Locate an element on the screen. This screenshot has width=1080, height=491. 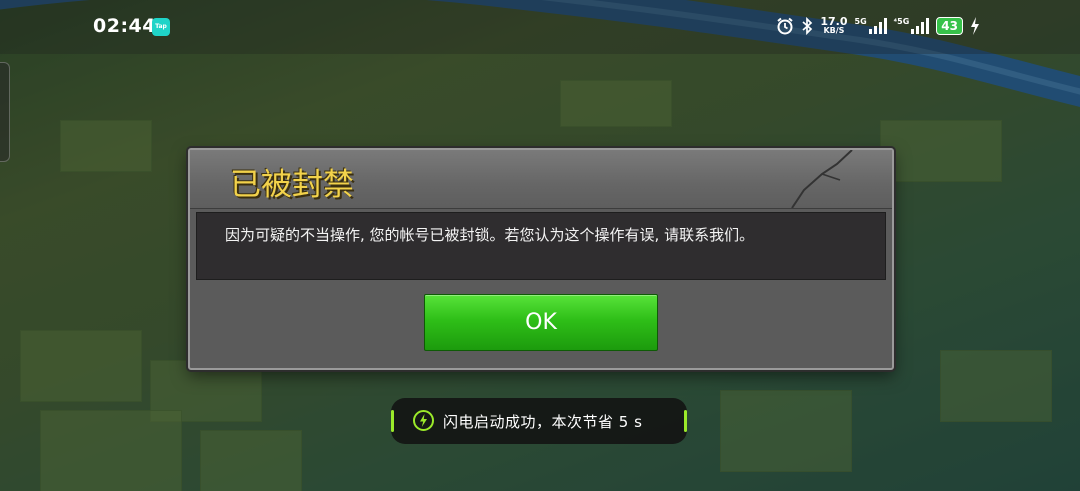
toast-message: 闪电启动成功，本次节省 5 s is located at coordinates (543, 422).